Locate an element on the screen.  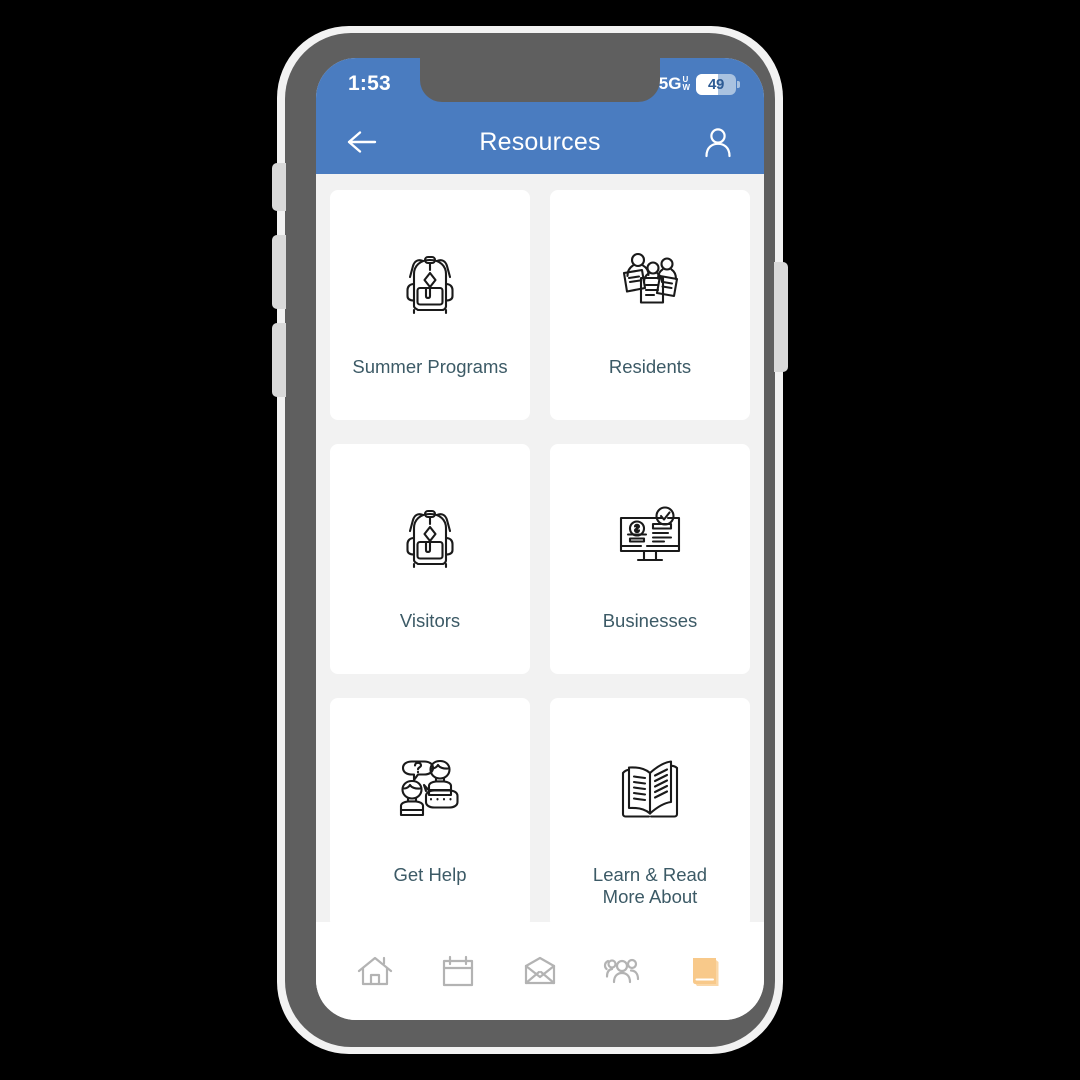
network-sub-bottom: W is located at coordinates (686, 87).